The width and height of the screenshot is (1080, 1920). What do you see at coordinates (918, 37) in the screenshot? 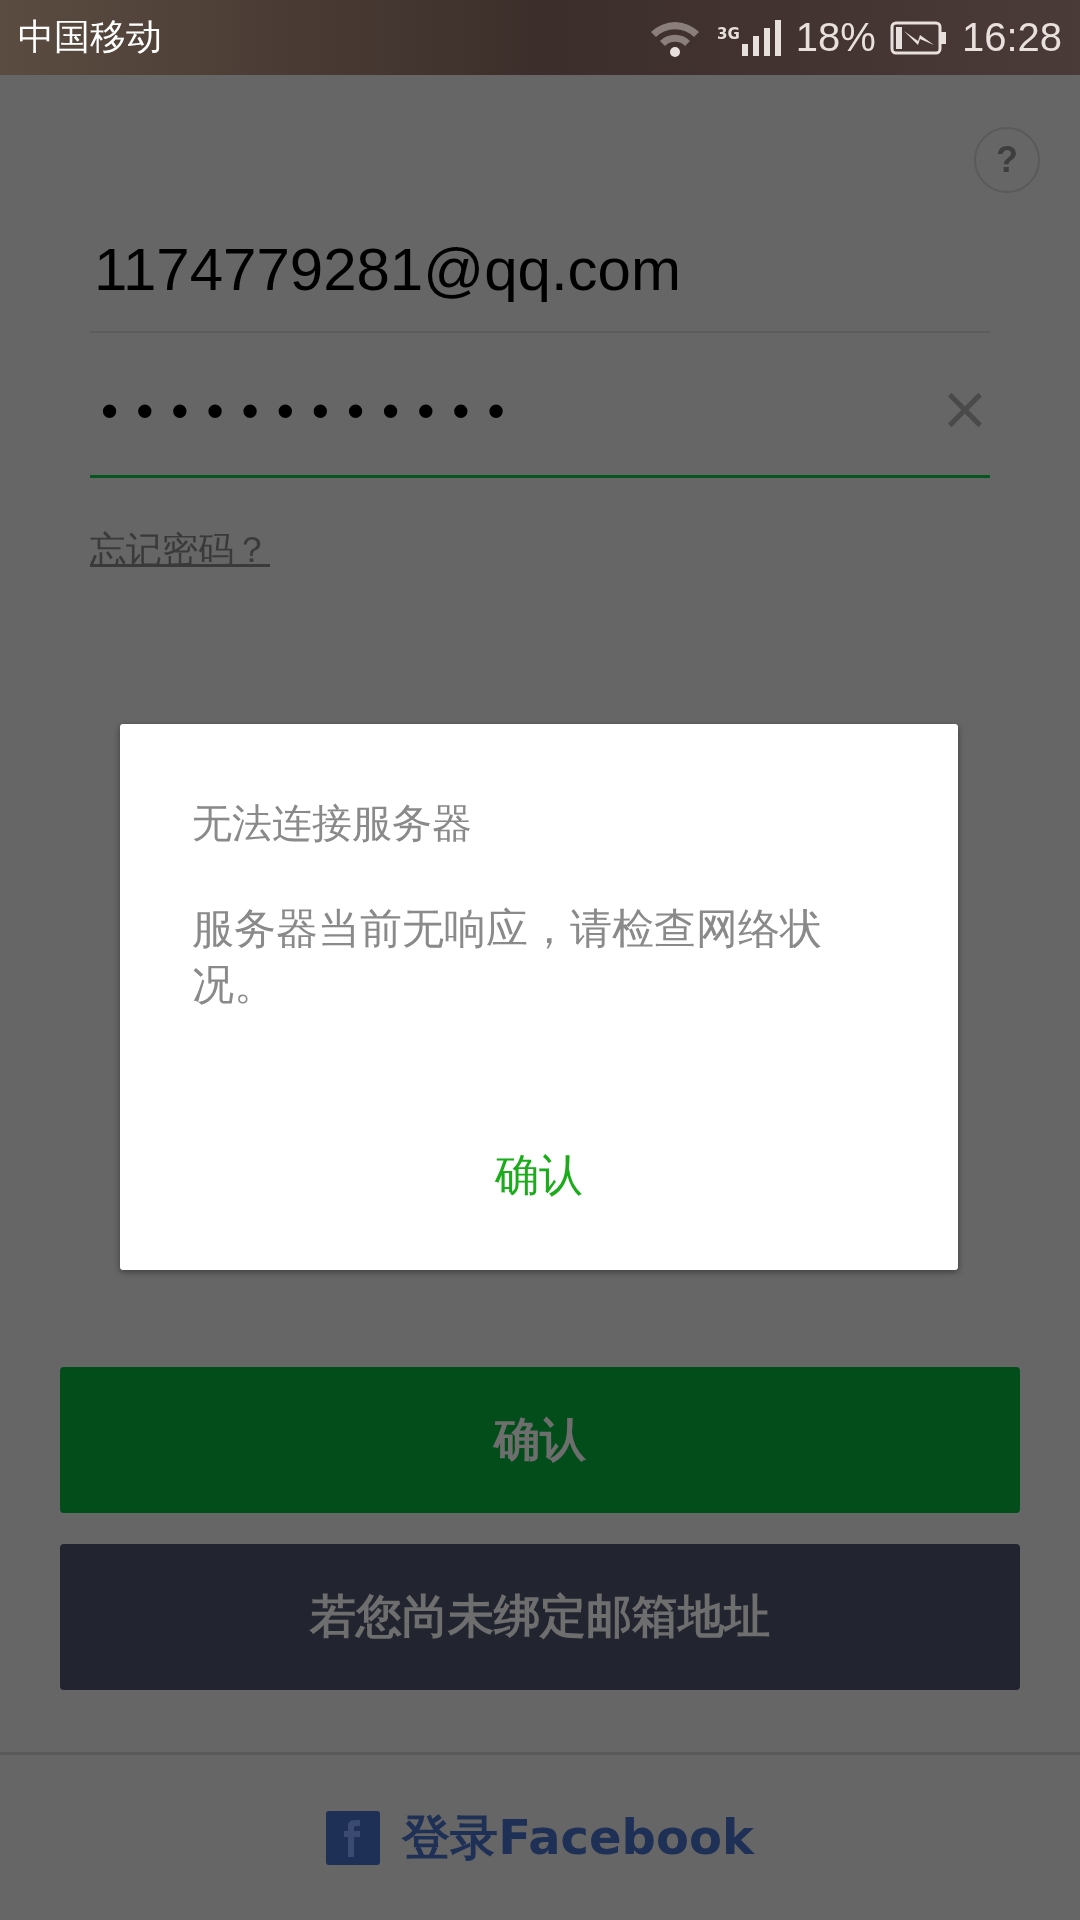
I see `battery-charging-icon` at bounding box center [918, 37].